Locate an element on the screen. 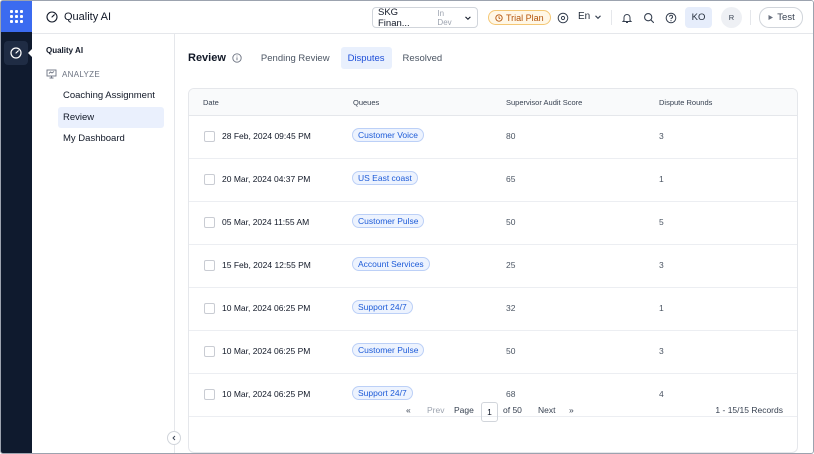 This screenshot has height=454, width=814. bell-icon is located at coordinates (626, 18).